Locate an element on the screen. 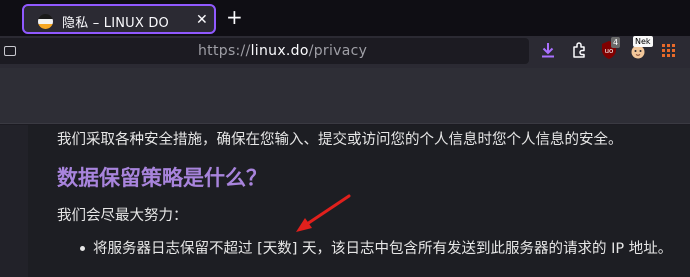  annotation-arrow-icon is located at coordinates (323, 213).